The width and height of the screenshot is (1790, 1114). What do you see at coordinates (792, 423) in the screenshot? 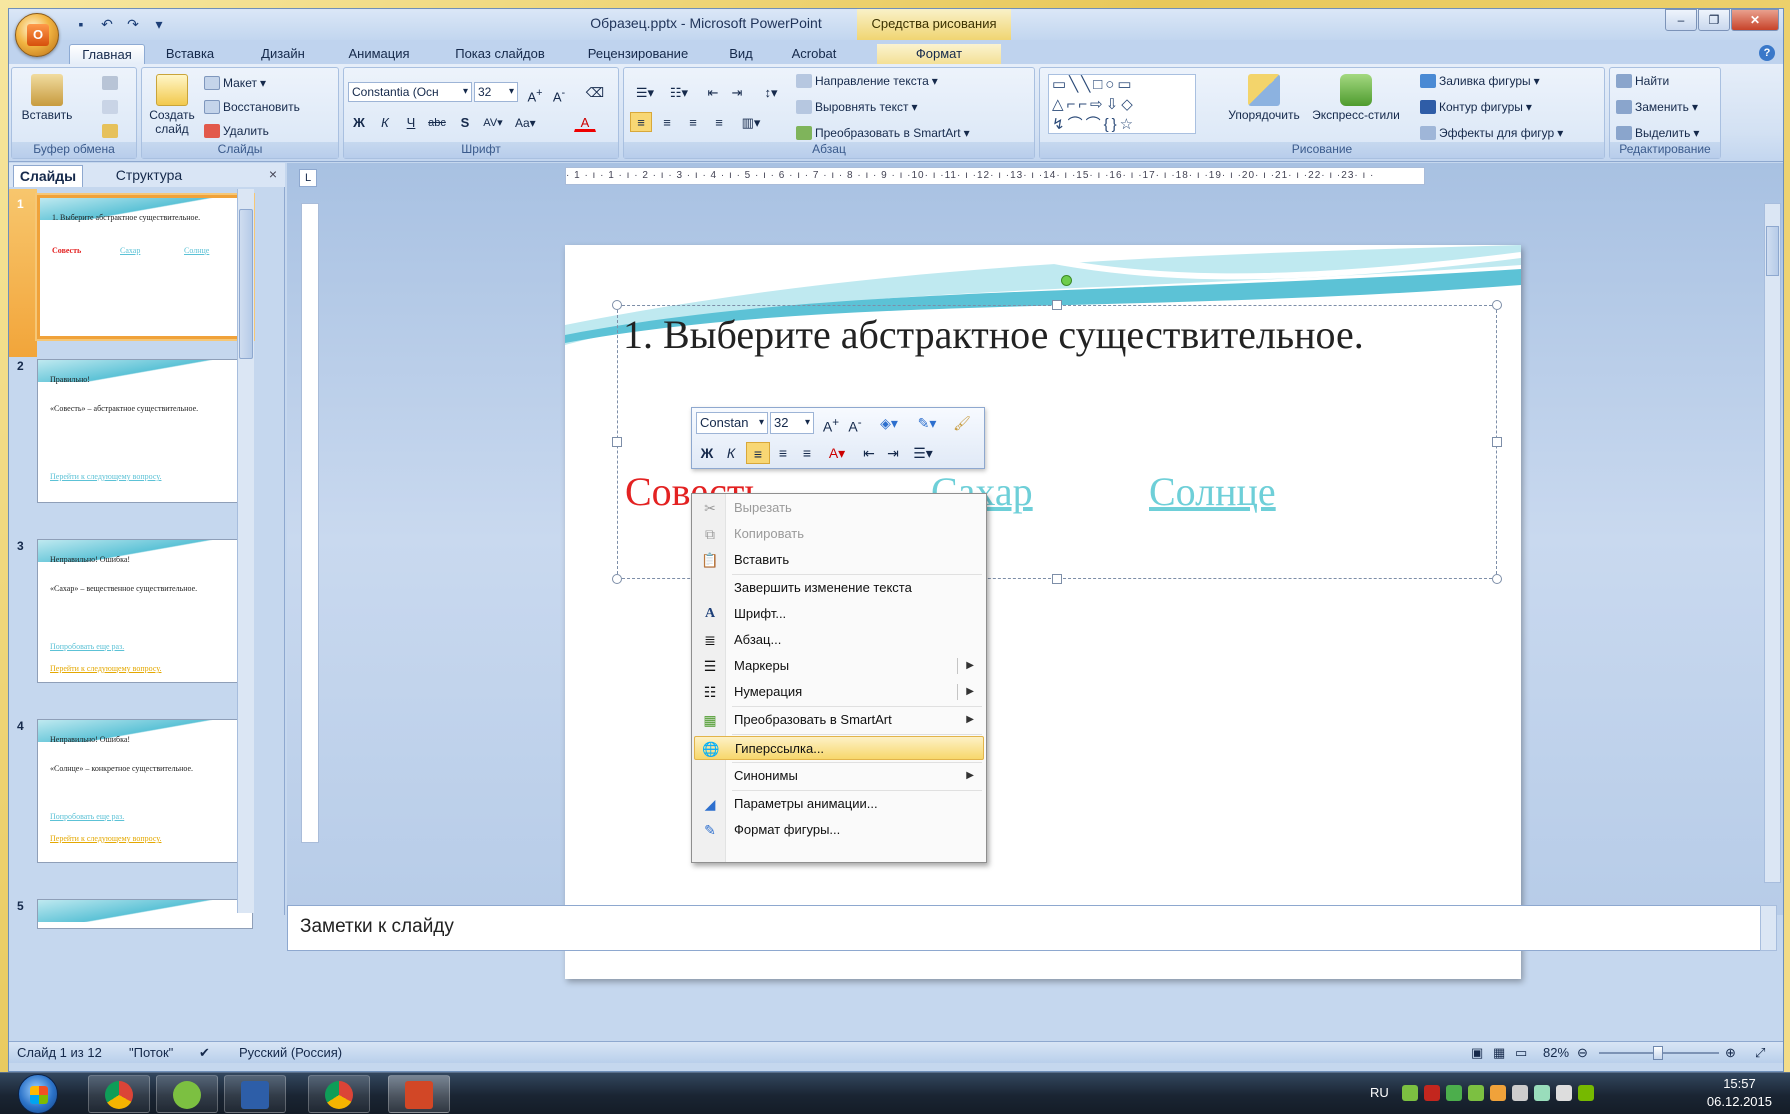
I see `mini-size-combo: 32` at bounding box center [792, 423].